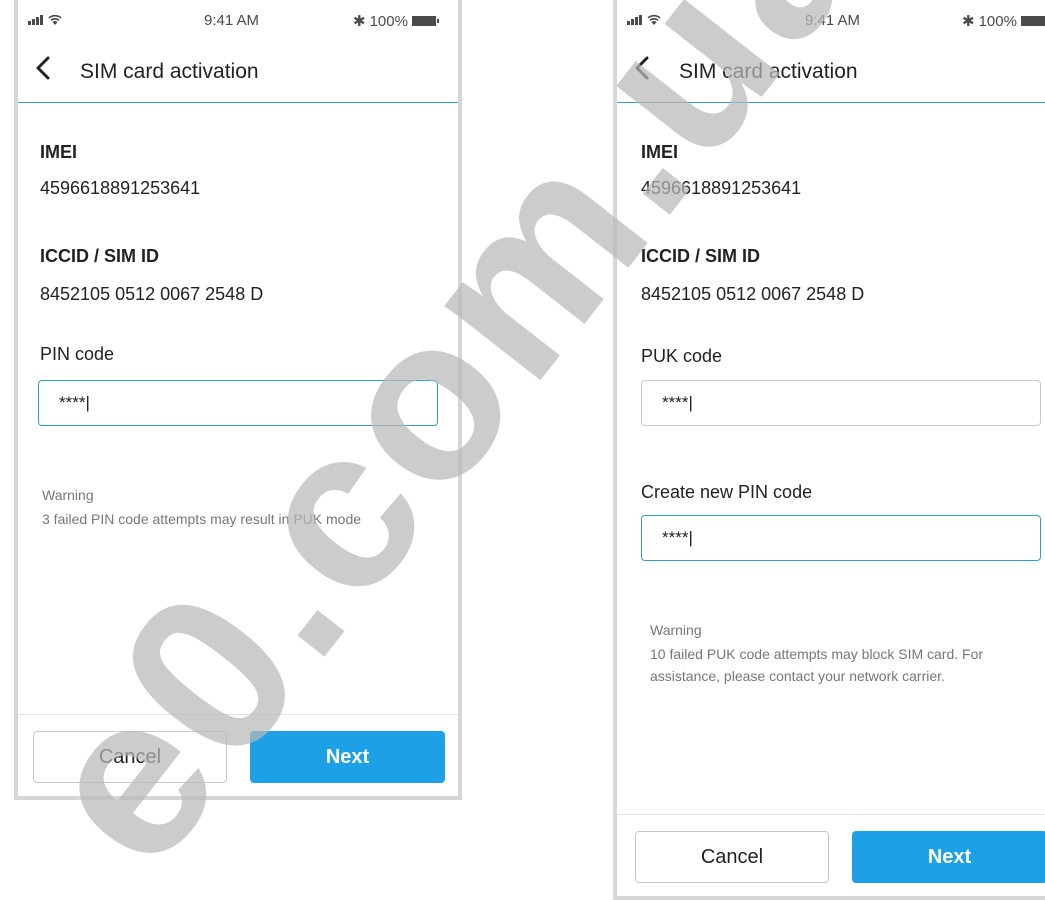 The image size is (1045, 900). Describe the element at coordinates (682, 356) in the screenshot. I see `puk-code-label: PUK code` at that location.